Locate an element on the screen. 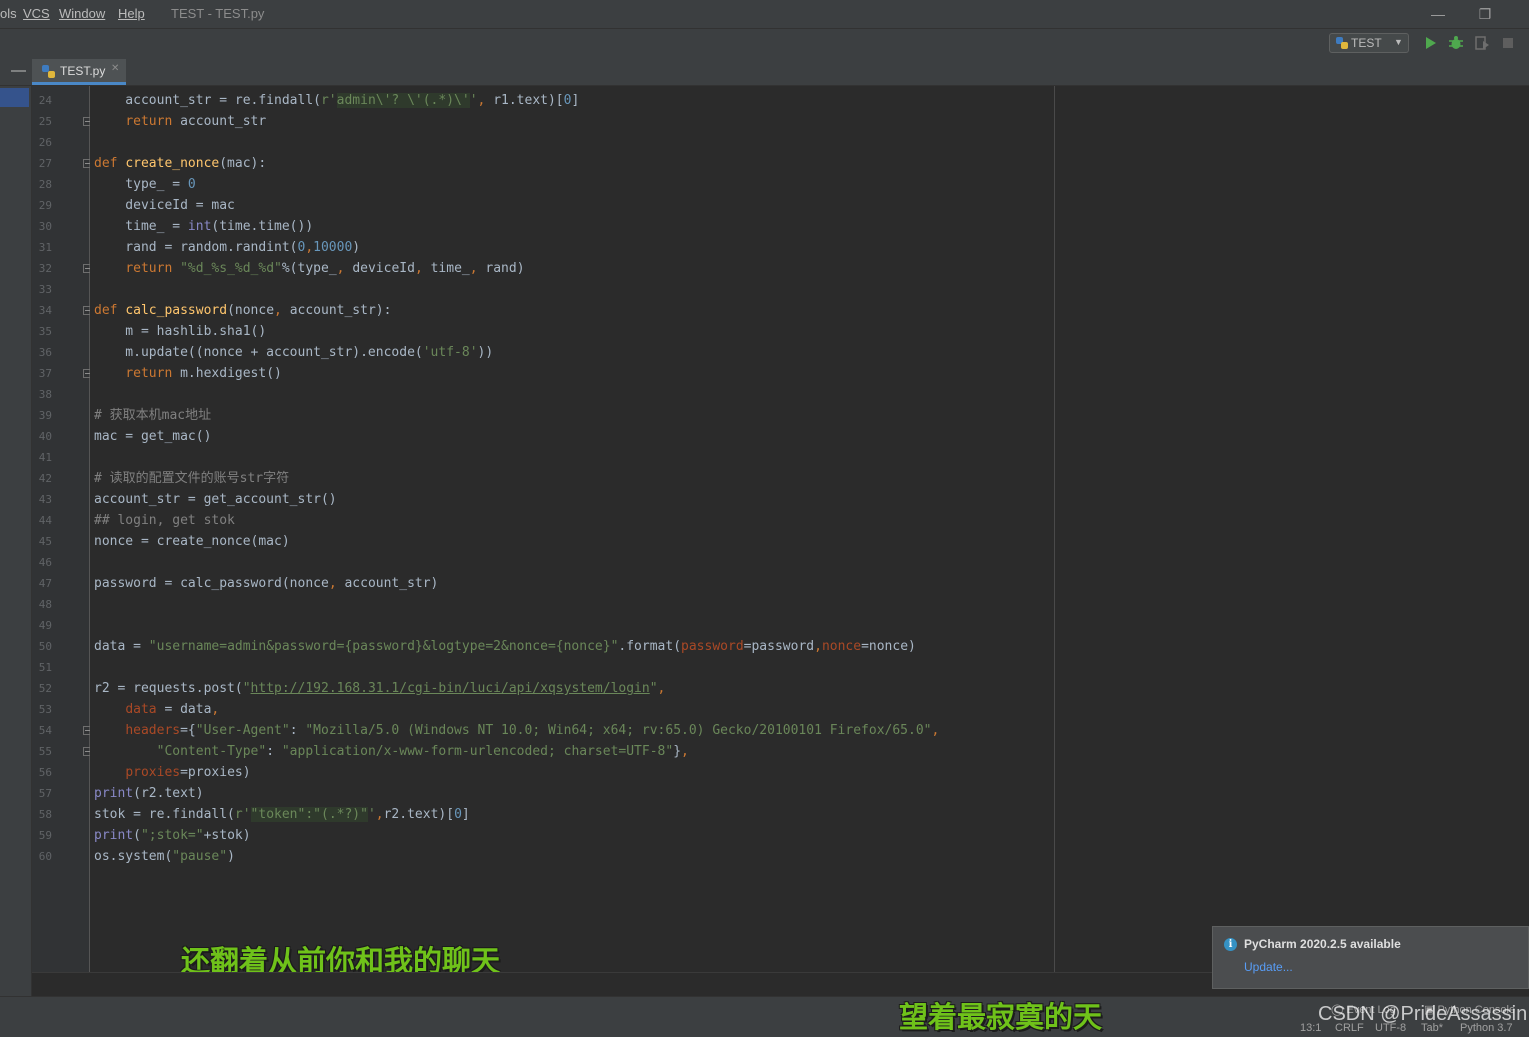  menu-tools: ols is located at coordinates (8, 13).